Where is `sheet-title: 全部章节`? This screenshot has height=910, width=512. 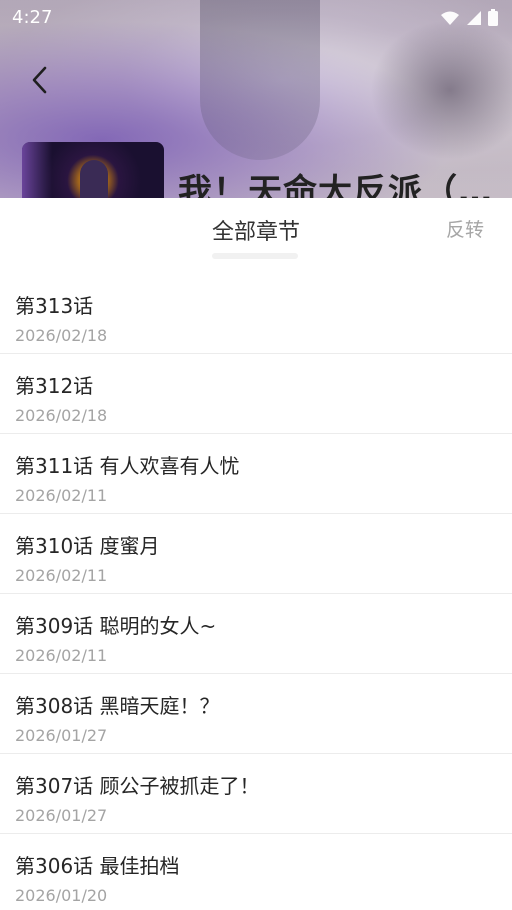
sheet-title: 全部章节 is located at coordinates (255, 232).